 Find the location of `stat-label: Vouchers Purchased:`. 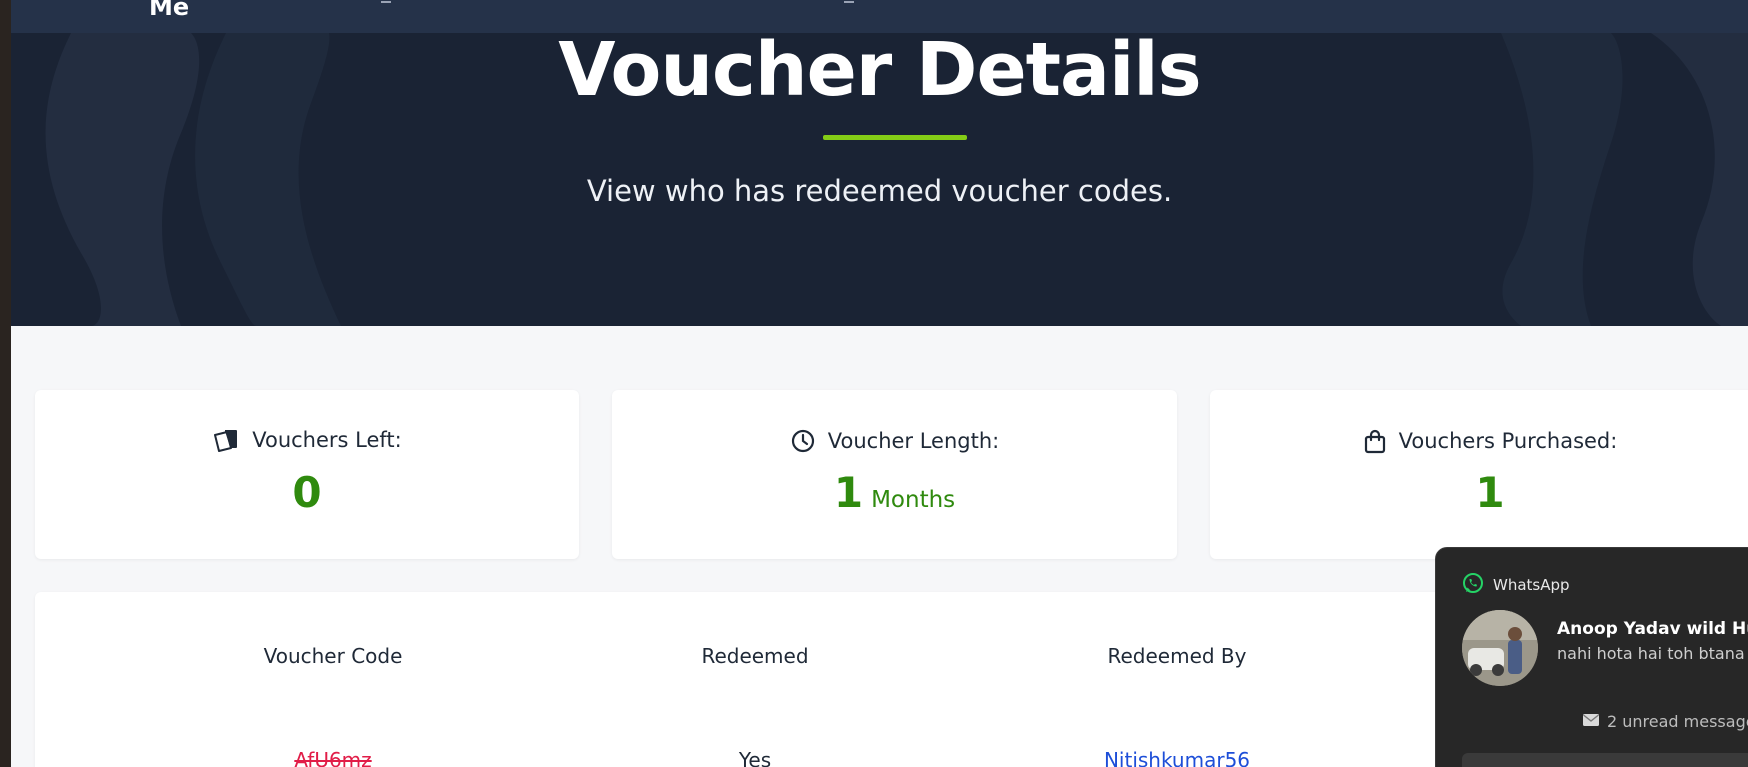

stat-label: Vouchers Purchased: is located at coordinates (1508, 441).